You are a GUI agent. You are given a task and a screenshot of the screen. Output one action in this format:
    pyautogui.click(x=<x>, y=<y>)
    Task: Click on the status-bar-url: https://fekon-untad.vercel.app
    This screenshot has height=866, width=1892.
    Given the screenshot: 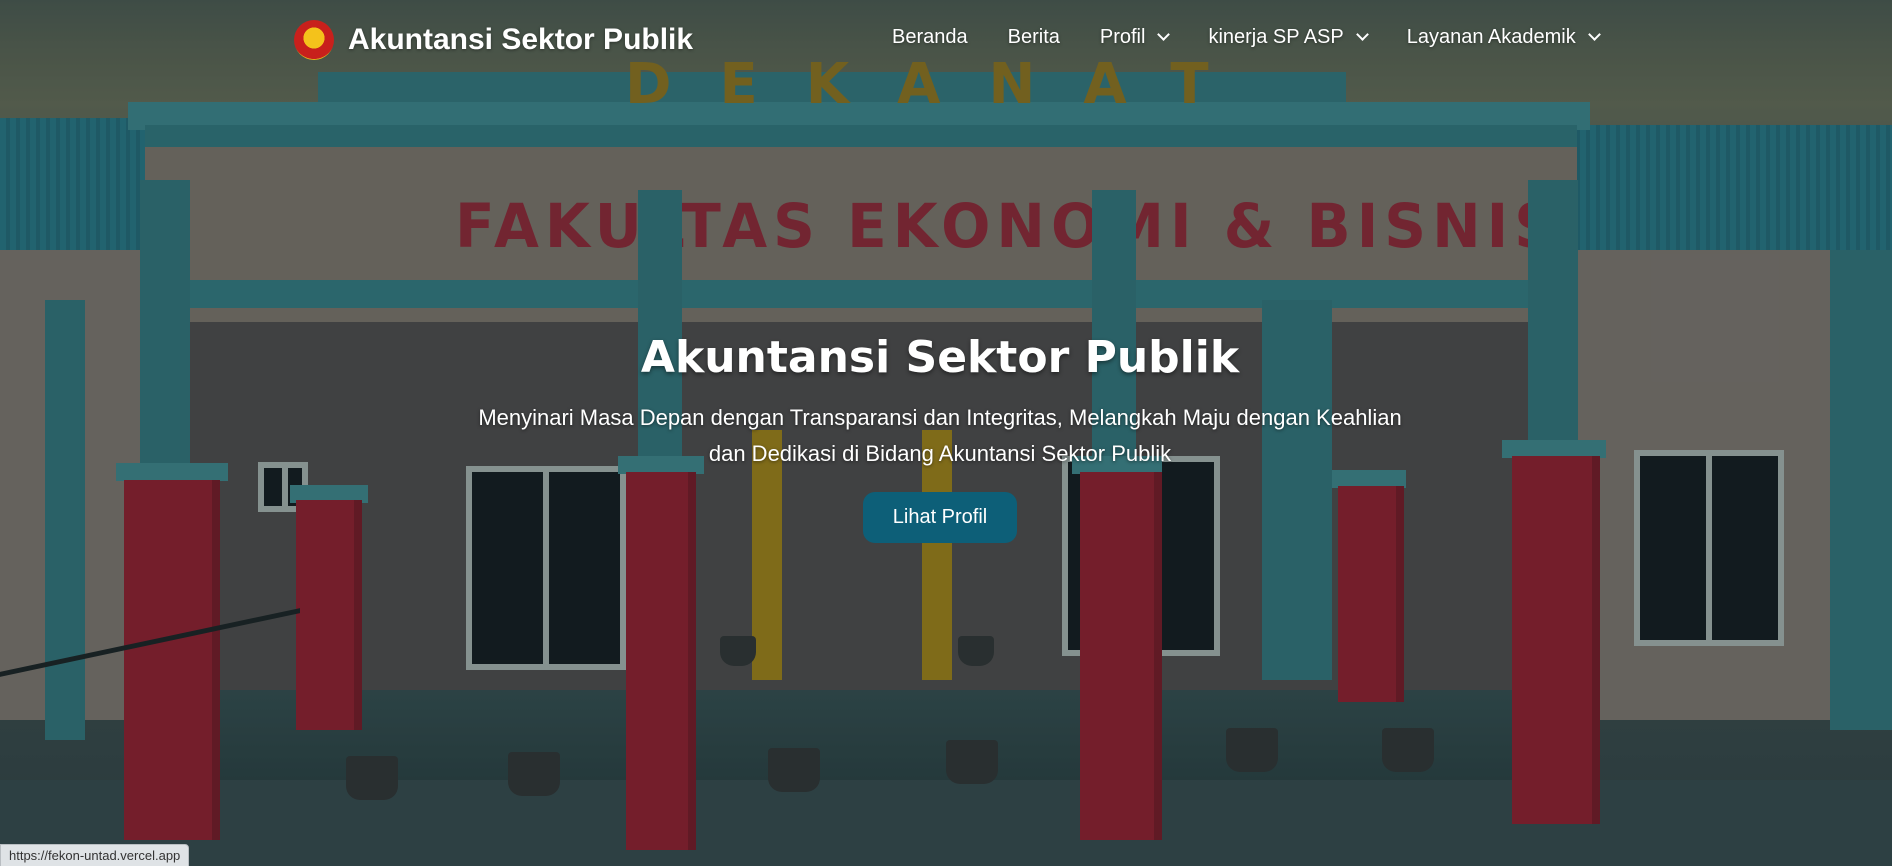 What is the action you would take?
    pyautogui.click(x=95, y=855)
    